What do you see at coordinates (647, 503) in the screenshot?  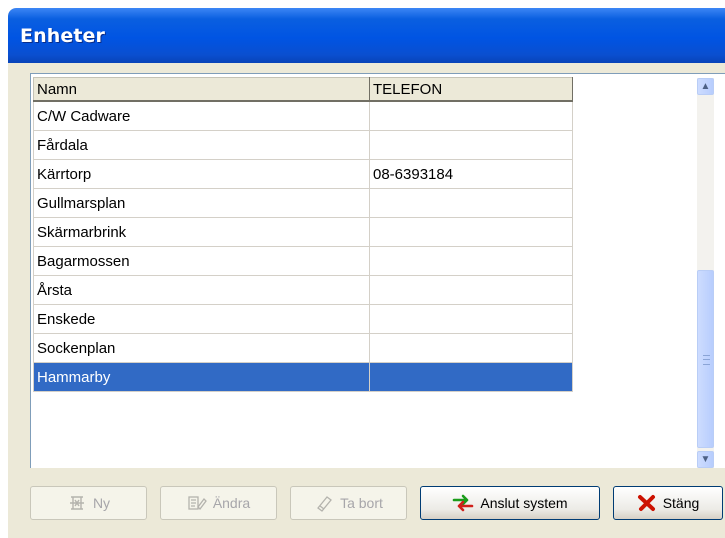 I see `close-x-icon` at bounding box center [647, 503].